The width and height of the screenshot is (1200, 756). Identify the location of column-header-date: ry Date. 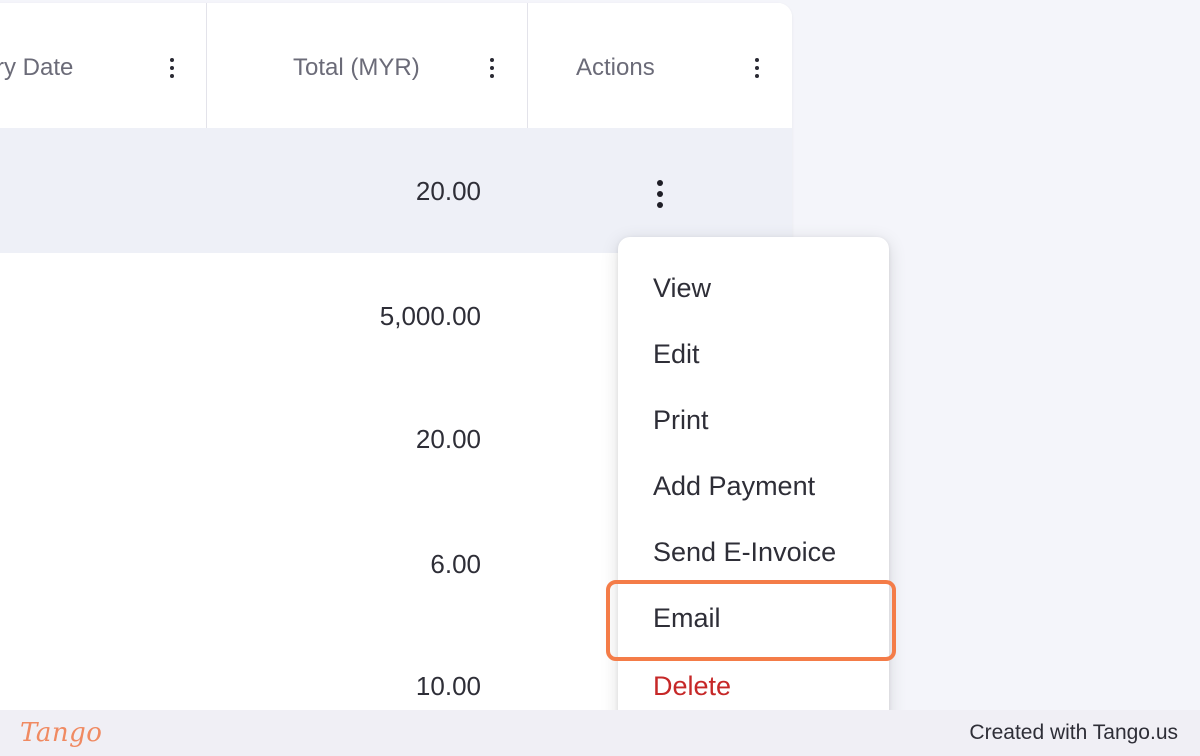
(103, 65).